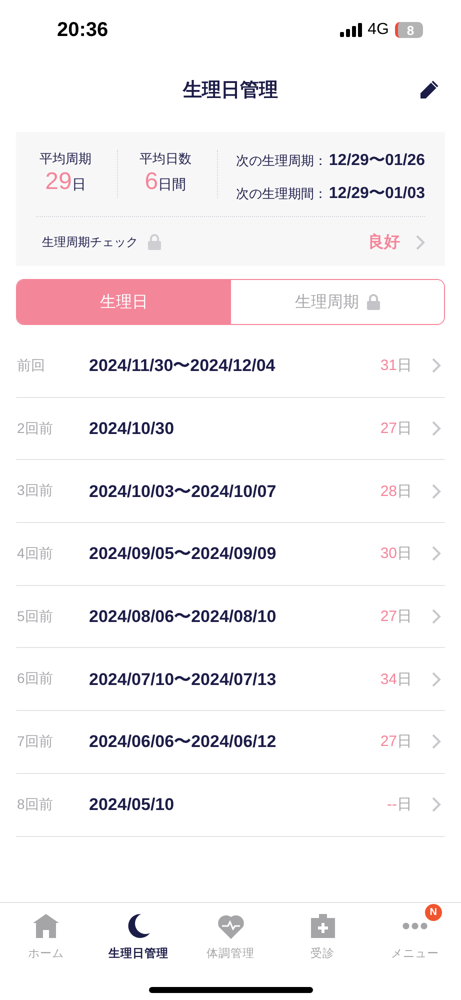 This screenshot has height=1000, width=461. I want to click on period-dates: 2024/10/03〜2024/10/07, so click(182, 491).